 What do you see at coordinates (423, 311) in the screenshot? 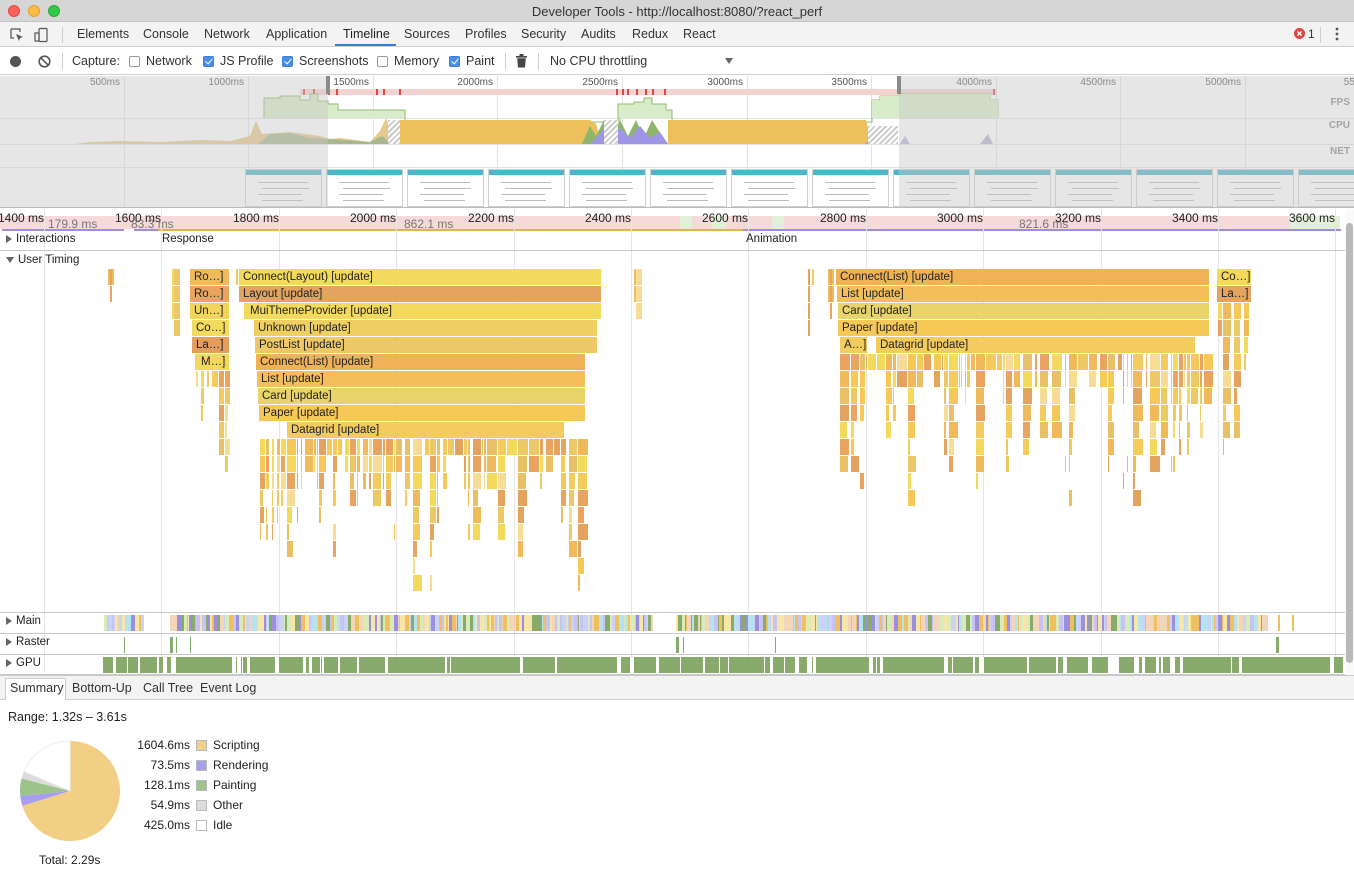
I see `flame-entry: MuiThemeProvider [update]` at bounding box center [423, 311].